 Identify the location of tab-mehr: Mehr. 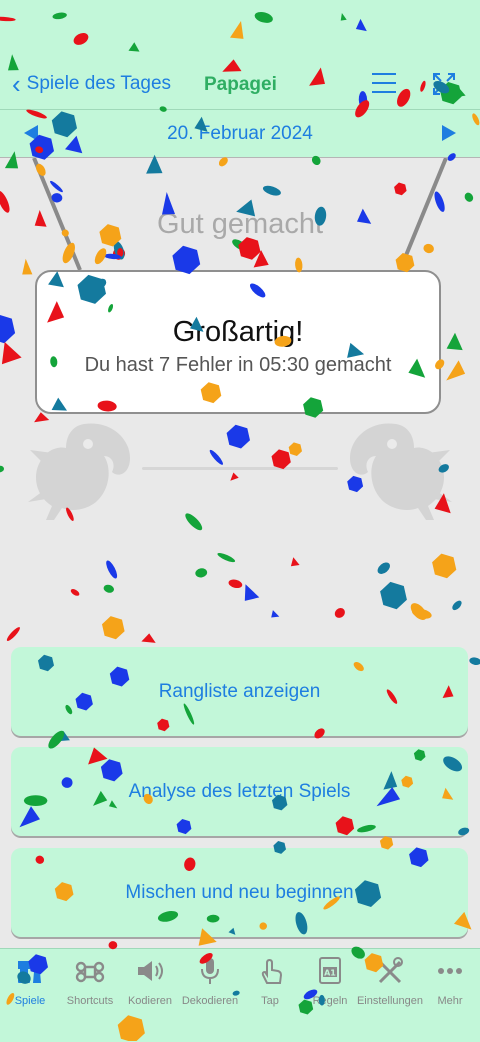
(450, 987).